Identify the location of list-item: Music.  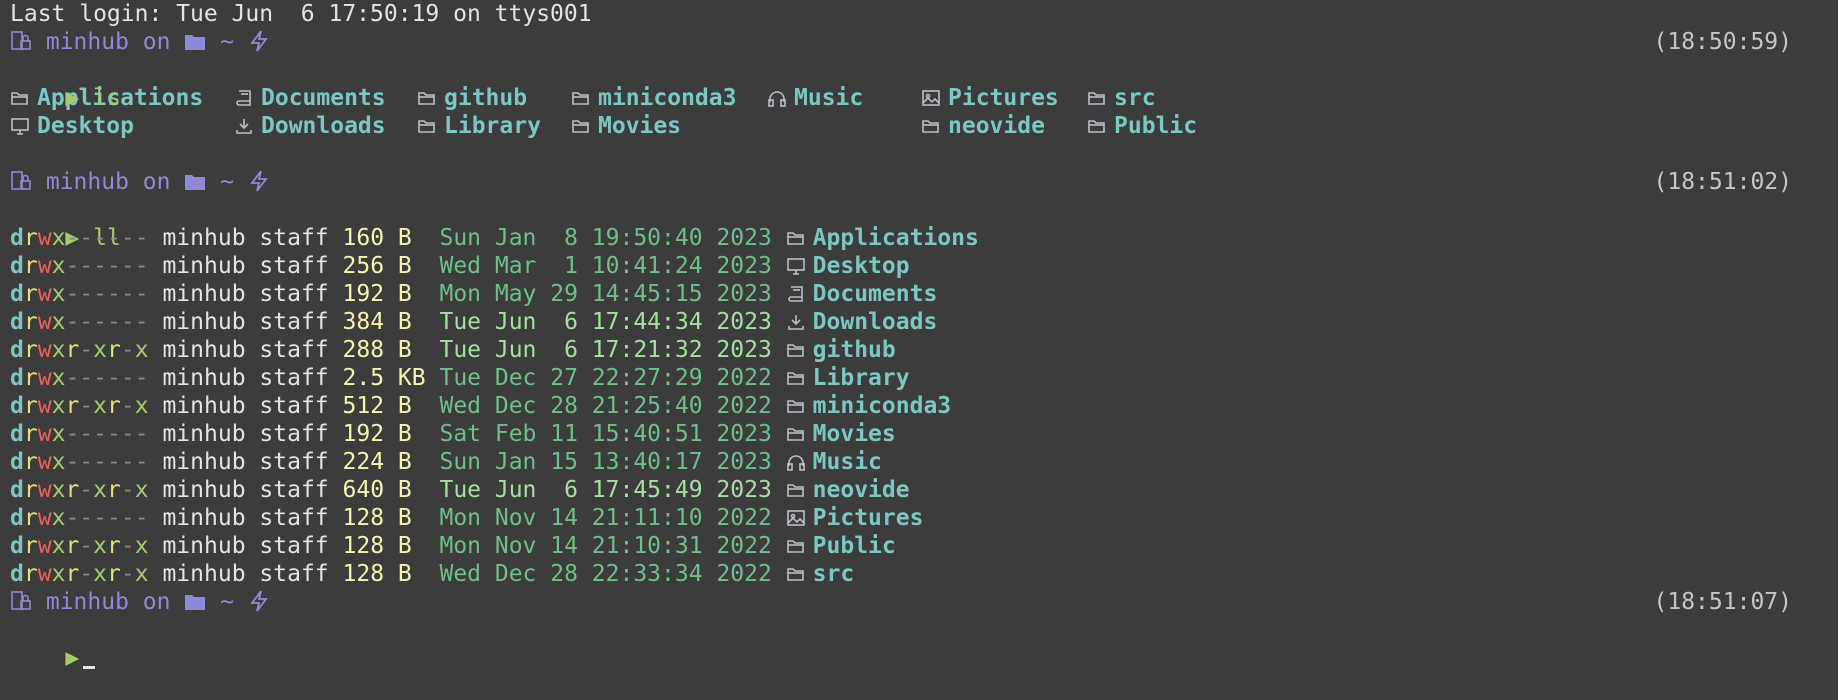
(844, 98).